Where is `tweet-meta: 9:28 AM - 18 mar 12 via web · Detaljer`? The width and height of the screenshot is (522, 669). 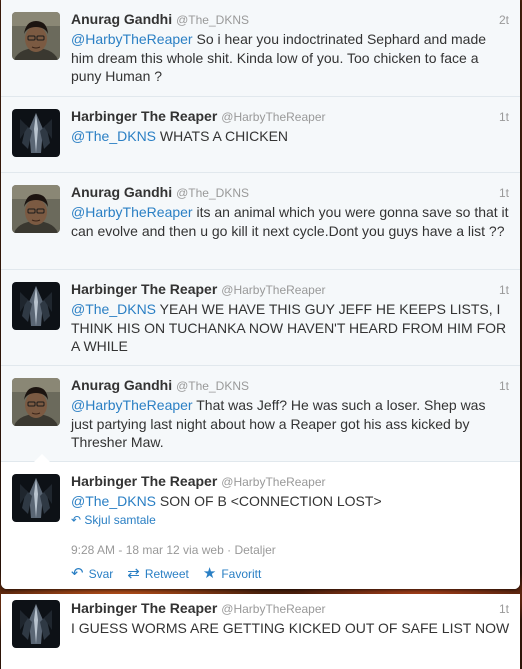 tweet-meta: 9:28 AM - 18 mar 12 via web · Detaljer is located at coordinates (173, 550).